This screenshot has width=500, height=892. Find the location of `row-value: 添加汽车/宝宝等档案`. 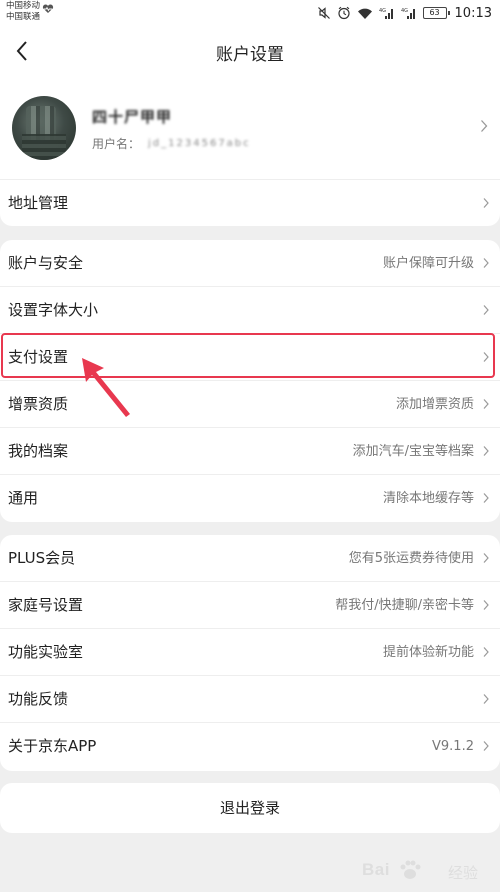

row-value: 添加汽车/宝宝等档案 is located at coordinates (413, 451).